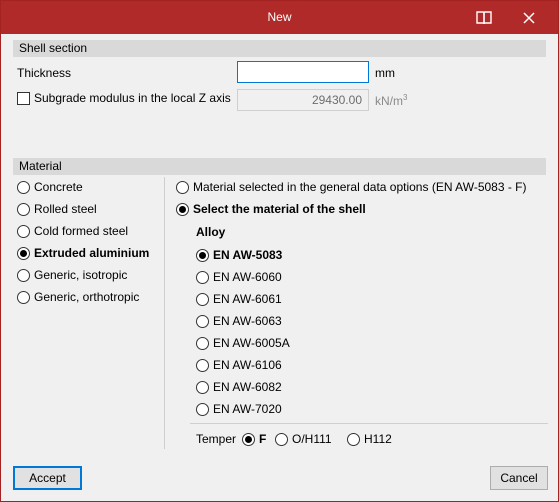  Describe the element at coordinates (279, 48) in the screenshot. I see `shell-section-header: Shell section` at that location.